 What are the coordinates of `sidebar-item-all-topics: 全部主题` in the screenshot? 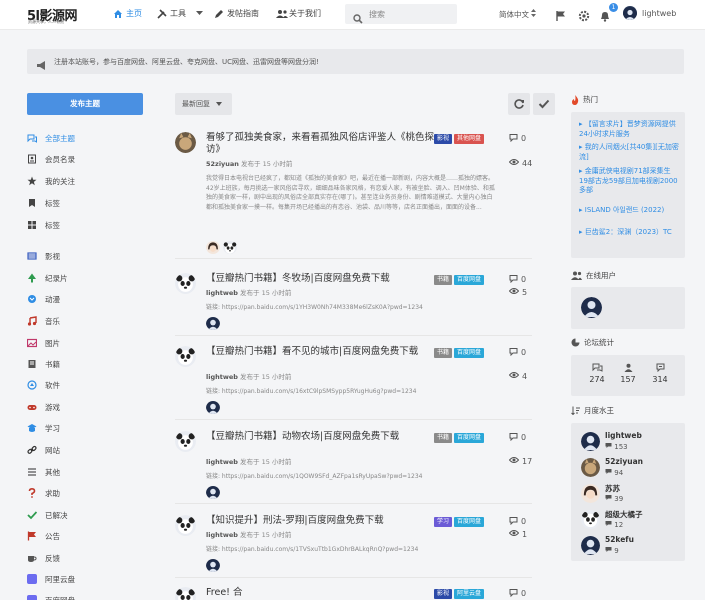 It's located at (51, 138).